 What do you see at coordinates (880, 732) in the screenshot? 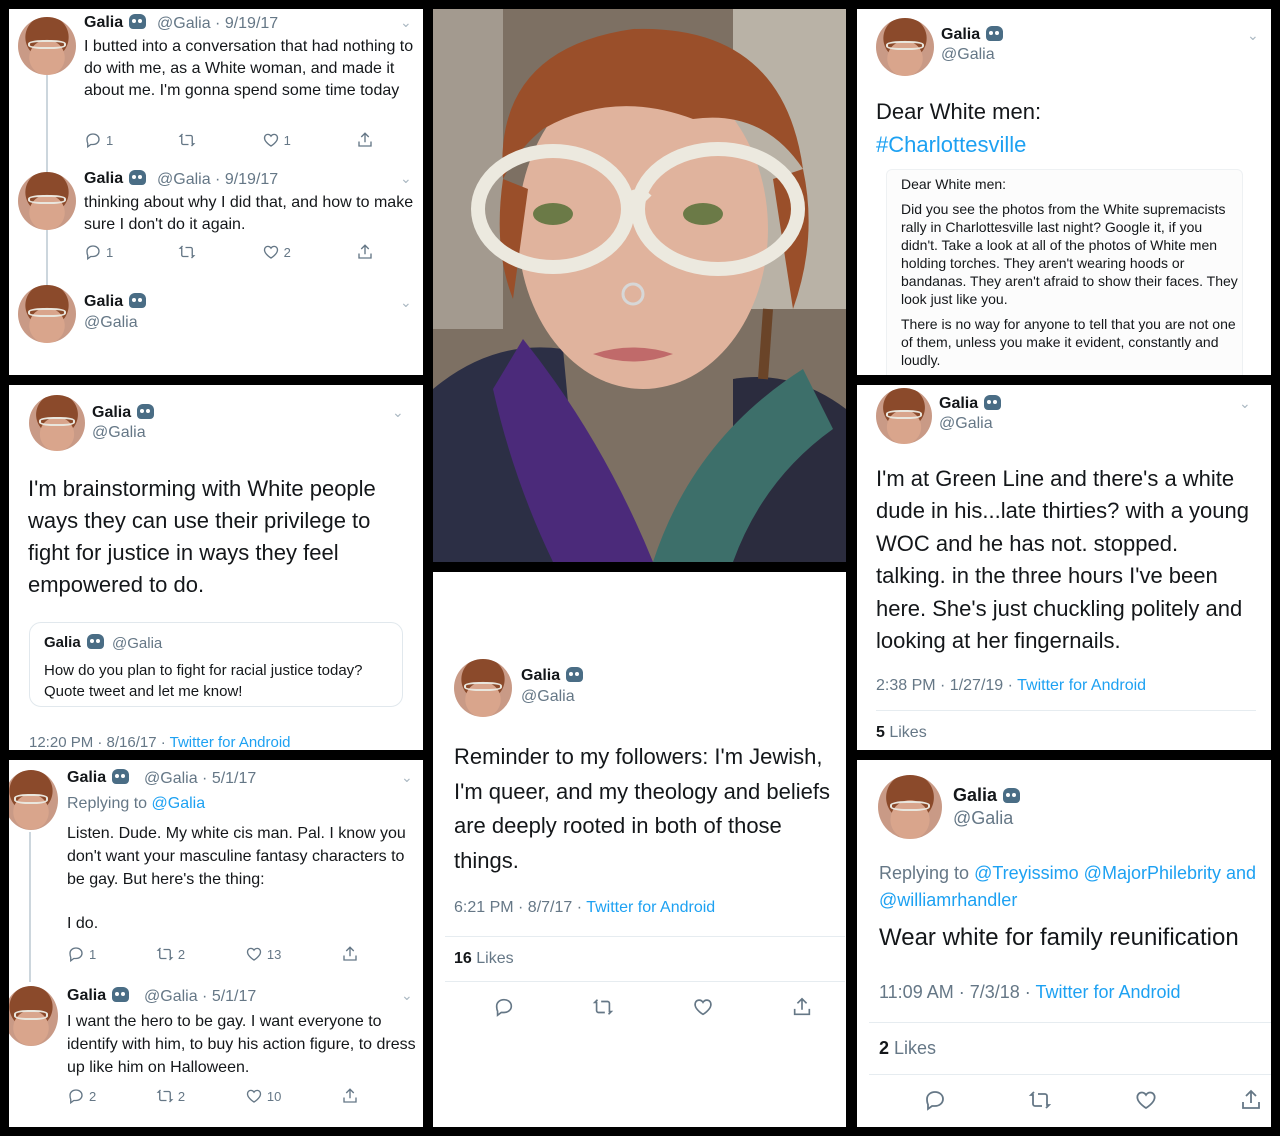
I see `likes-count: 5` at bounding box center [880, 732].